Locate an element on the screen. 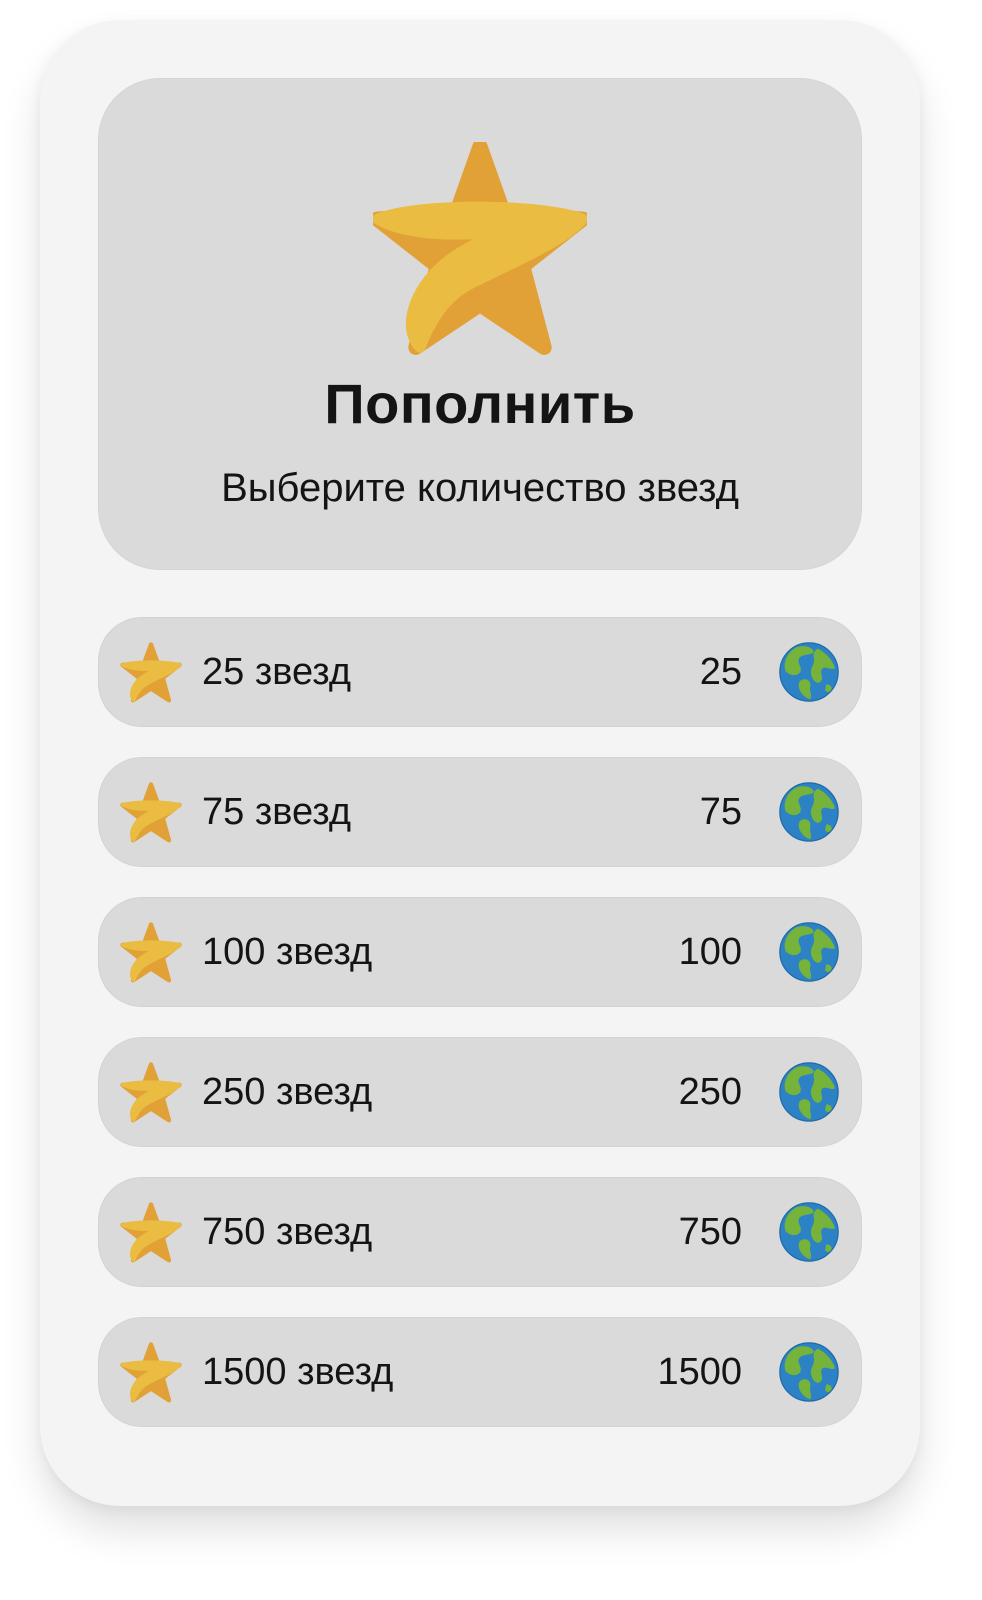 This screenshot has width=982, height=1600. star-package-label: 1500 звезд is located at coordinates (298, 1372).